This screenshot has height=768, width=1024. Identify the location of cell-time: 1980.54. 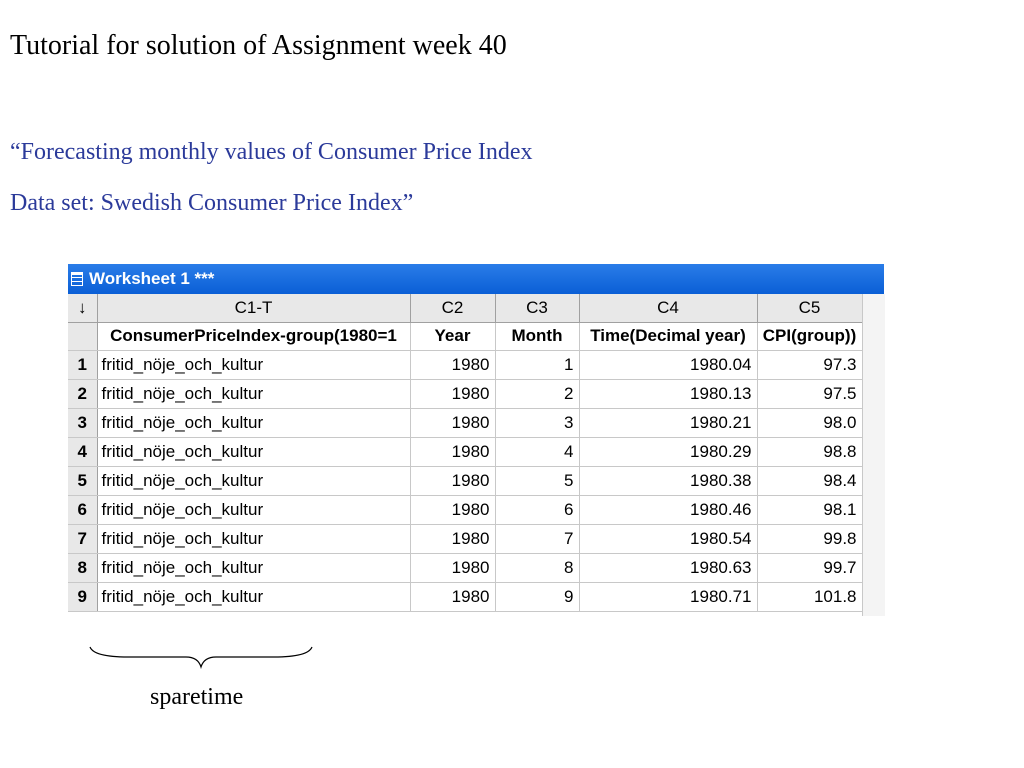
(668, 539).